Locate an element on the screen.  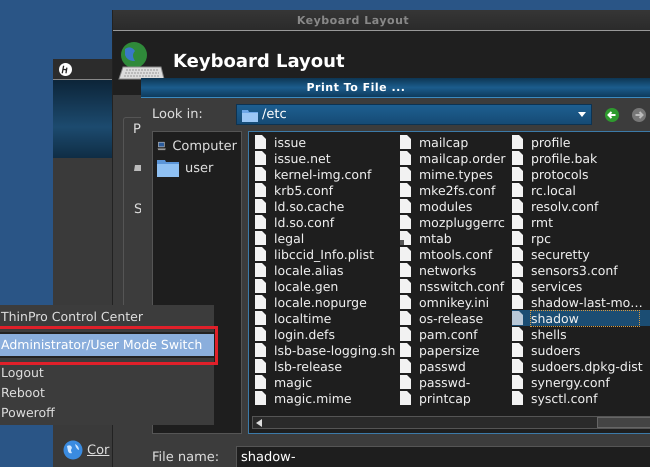
file-item: mtab is located at coordinates (456, 238).